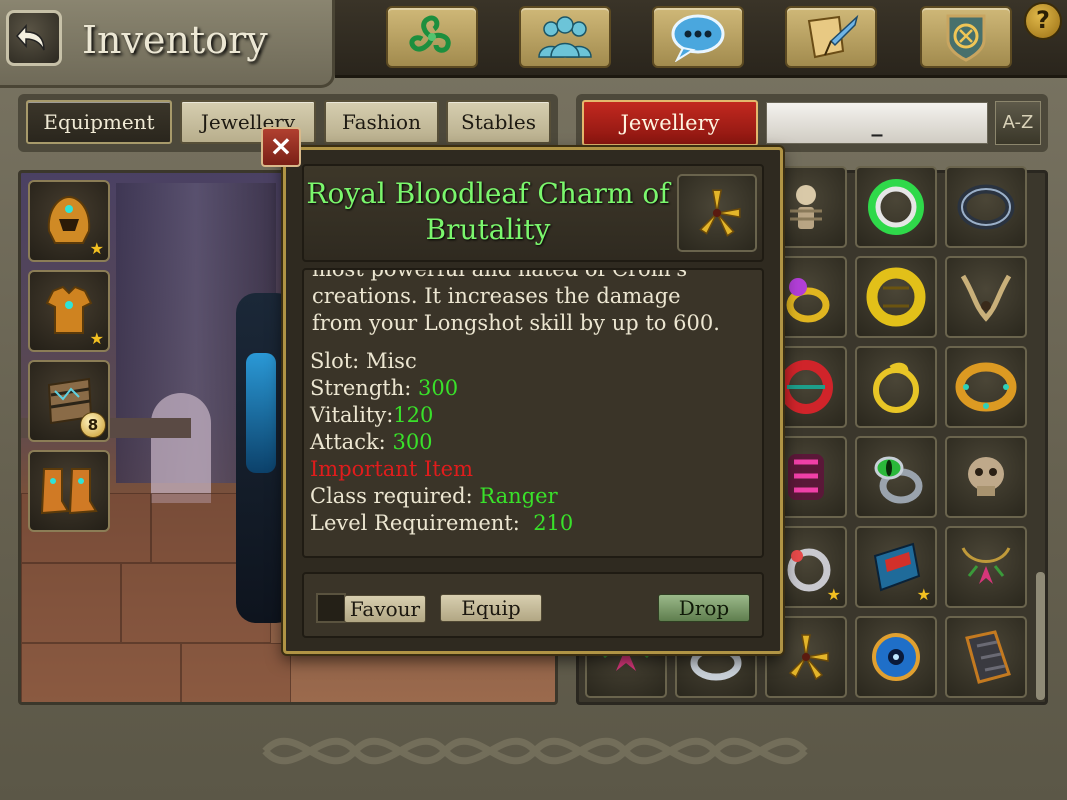 Image resolution: width=1067 pixels, height=800 pixels. What do you see at coordinates (808, 300) in the screenshot?
I see `purple-gem-ring-icon` at bounding box center [808, 300].